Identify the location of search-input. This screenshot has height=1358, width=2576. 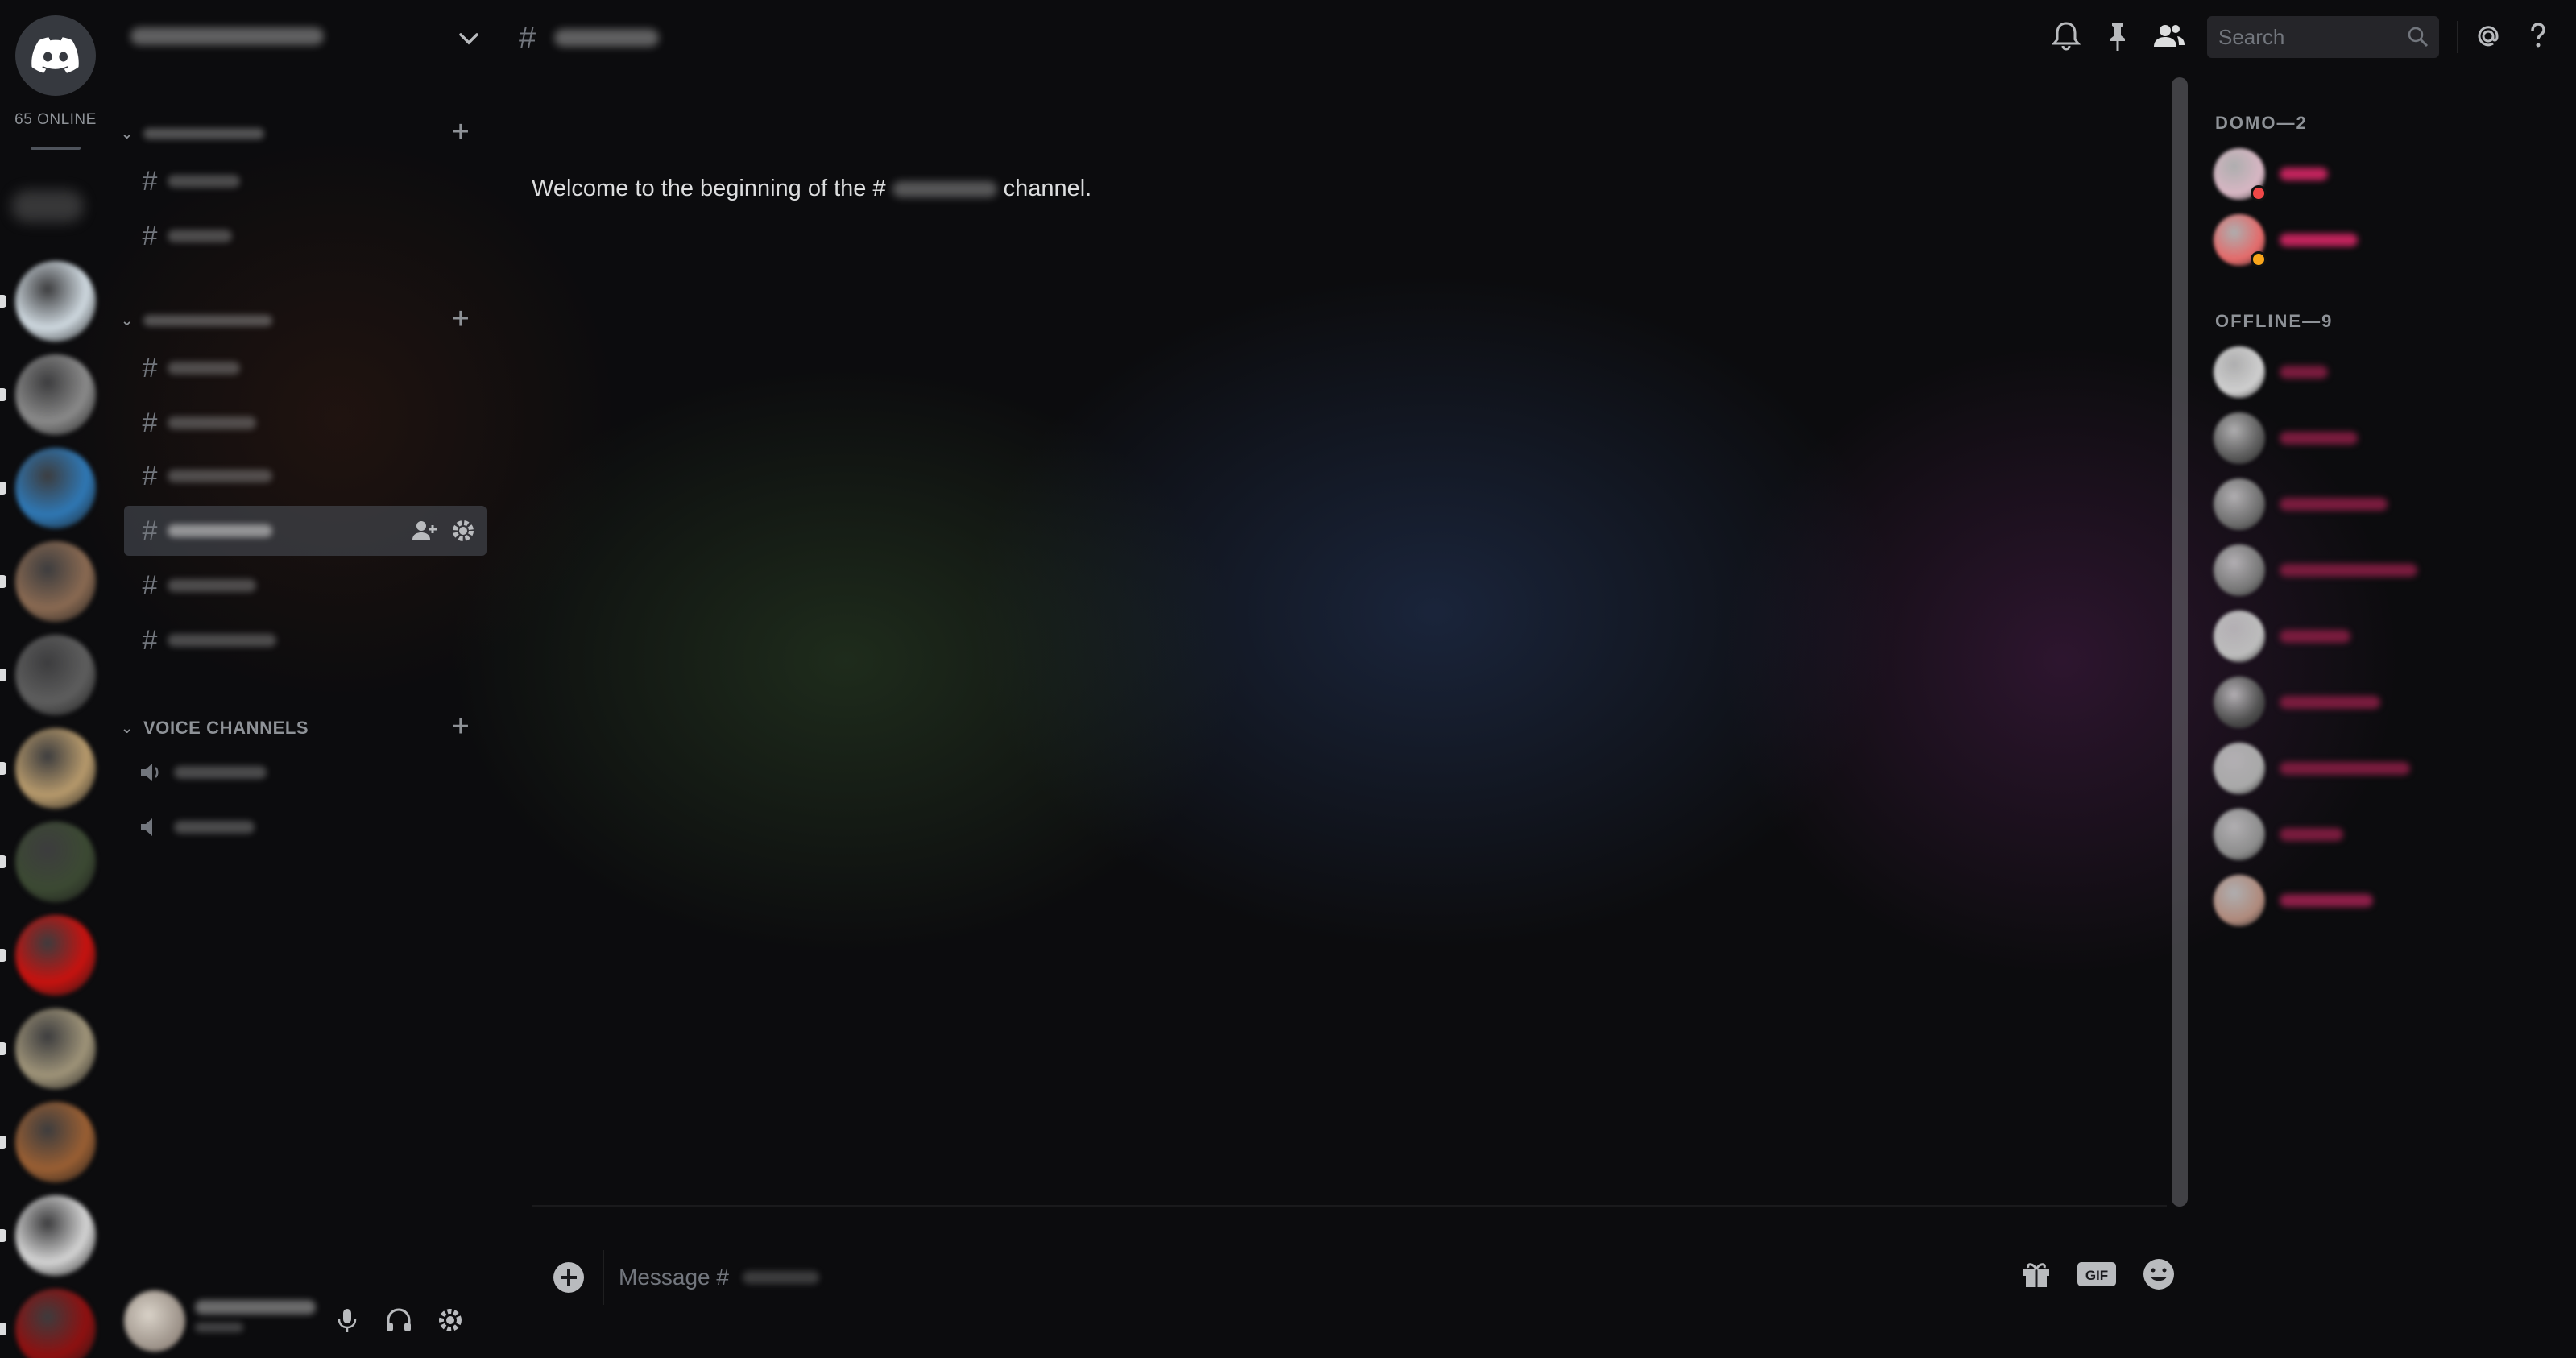
(2307, 37).